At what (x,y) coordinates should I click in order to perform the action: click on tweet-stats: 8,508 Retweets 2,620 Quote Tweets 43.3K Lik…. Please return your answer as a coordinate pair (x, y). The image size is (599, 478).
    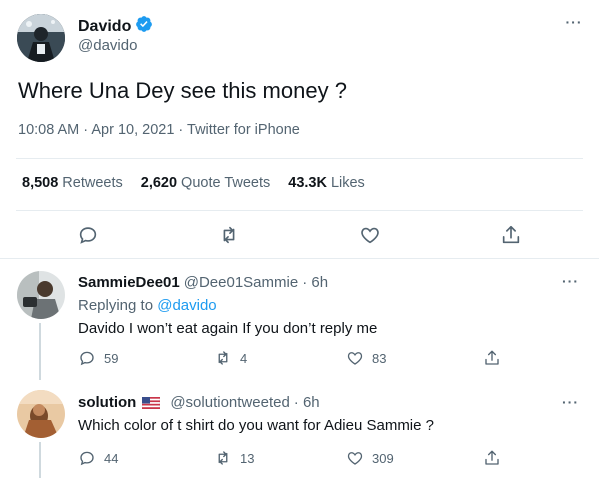
    Looking at the image, I should click on (193, 183).